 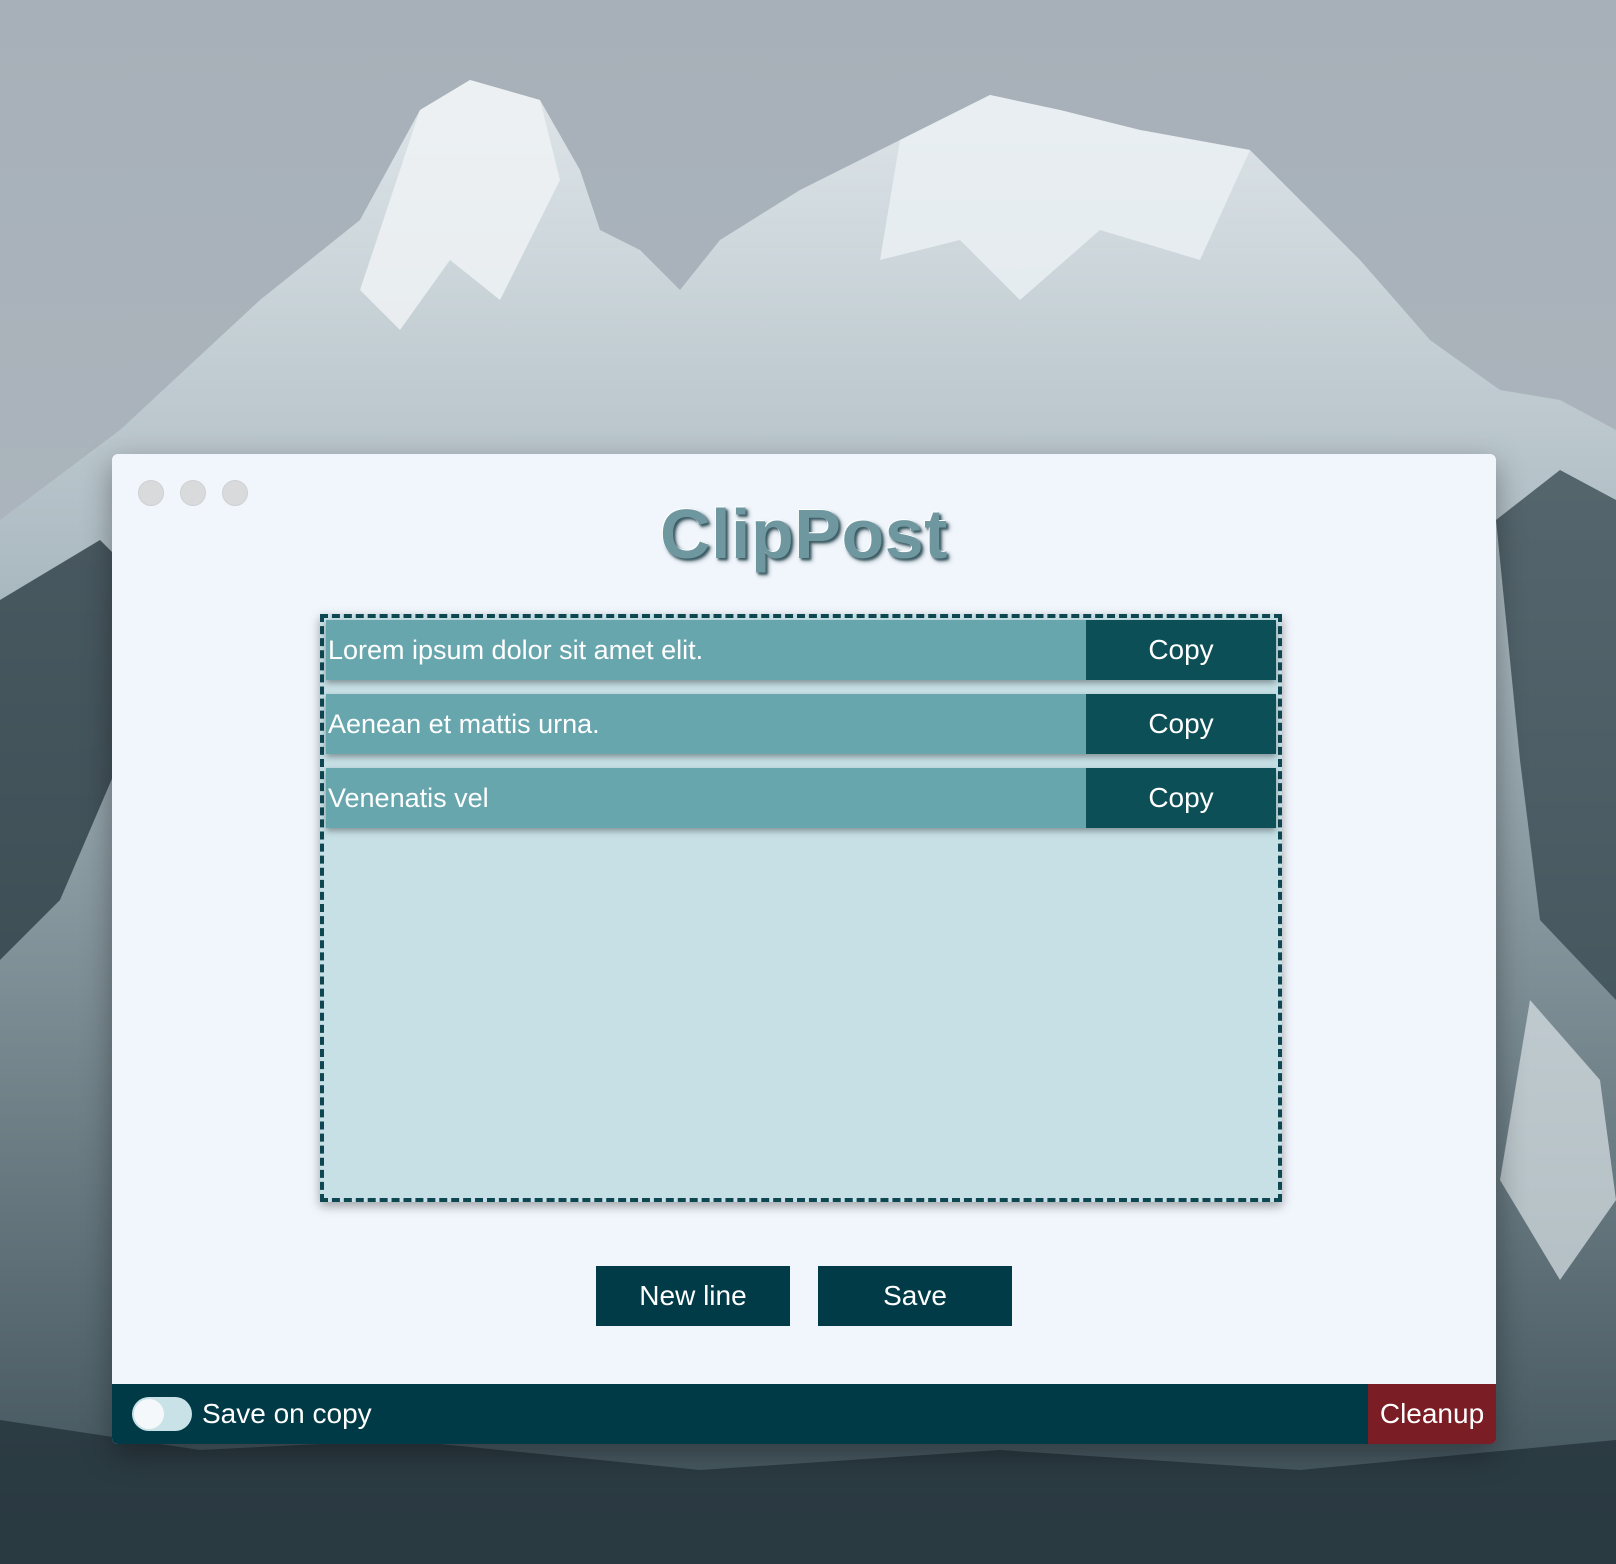 What do you see at coordinates (149, 1414) in the screenshot?
I see `toggle-knob` at bounding box center [149, 1414].